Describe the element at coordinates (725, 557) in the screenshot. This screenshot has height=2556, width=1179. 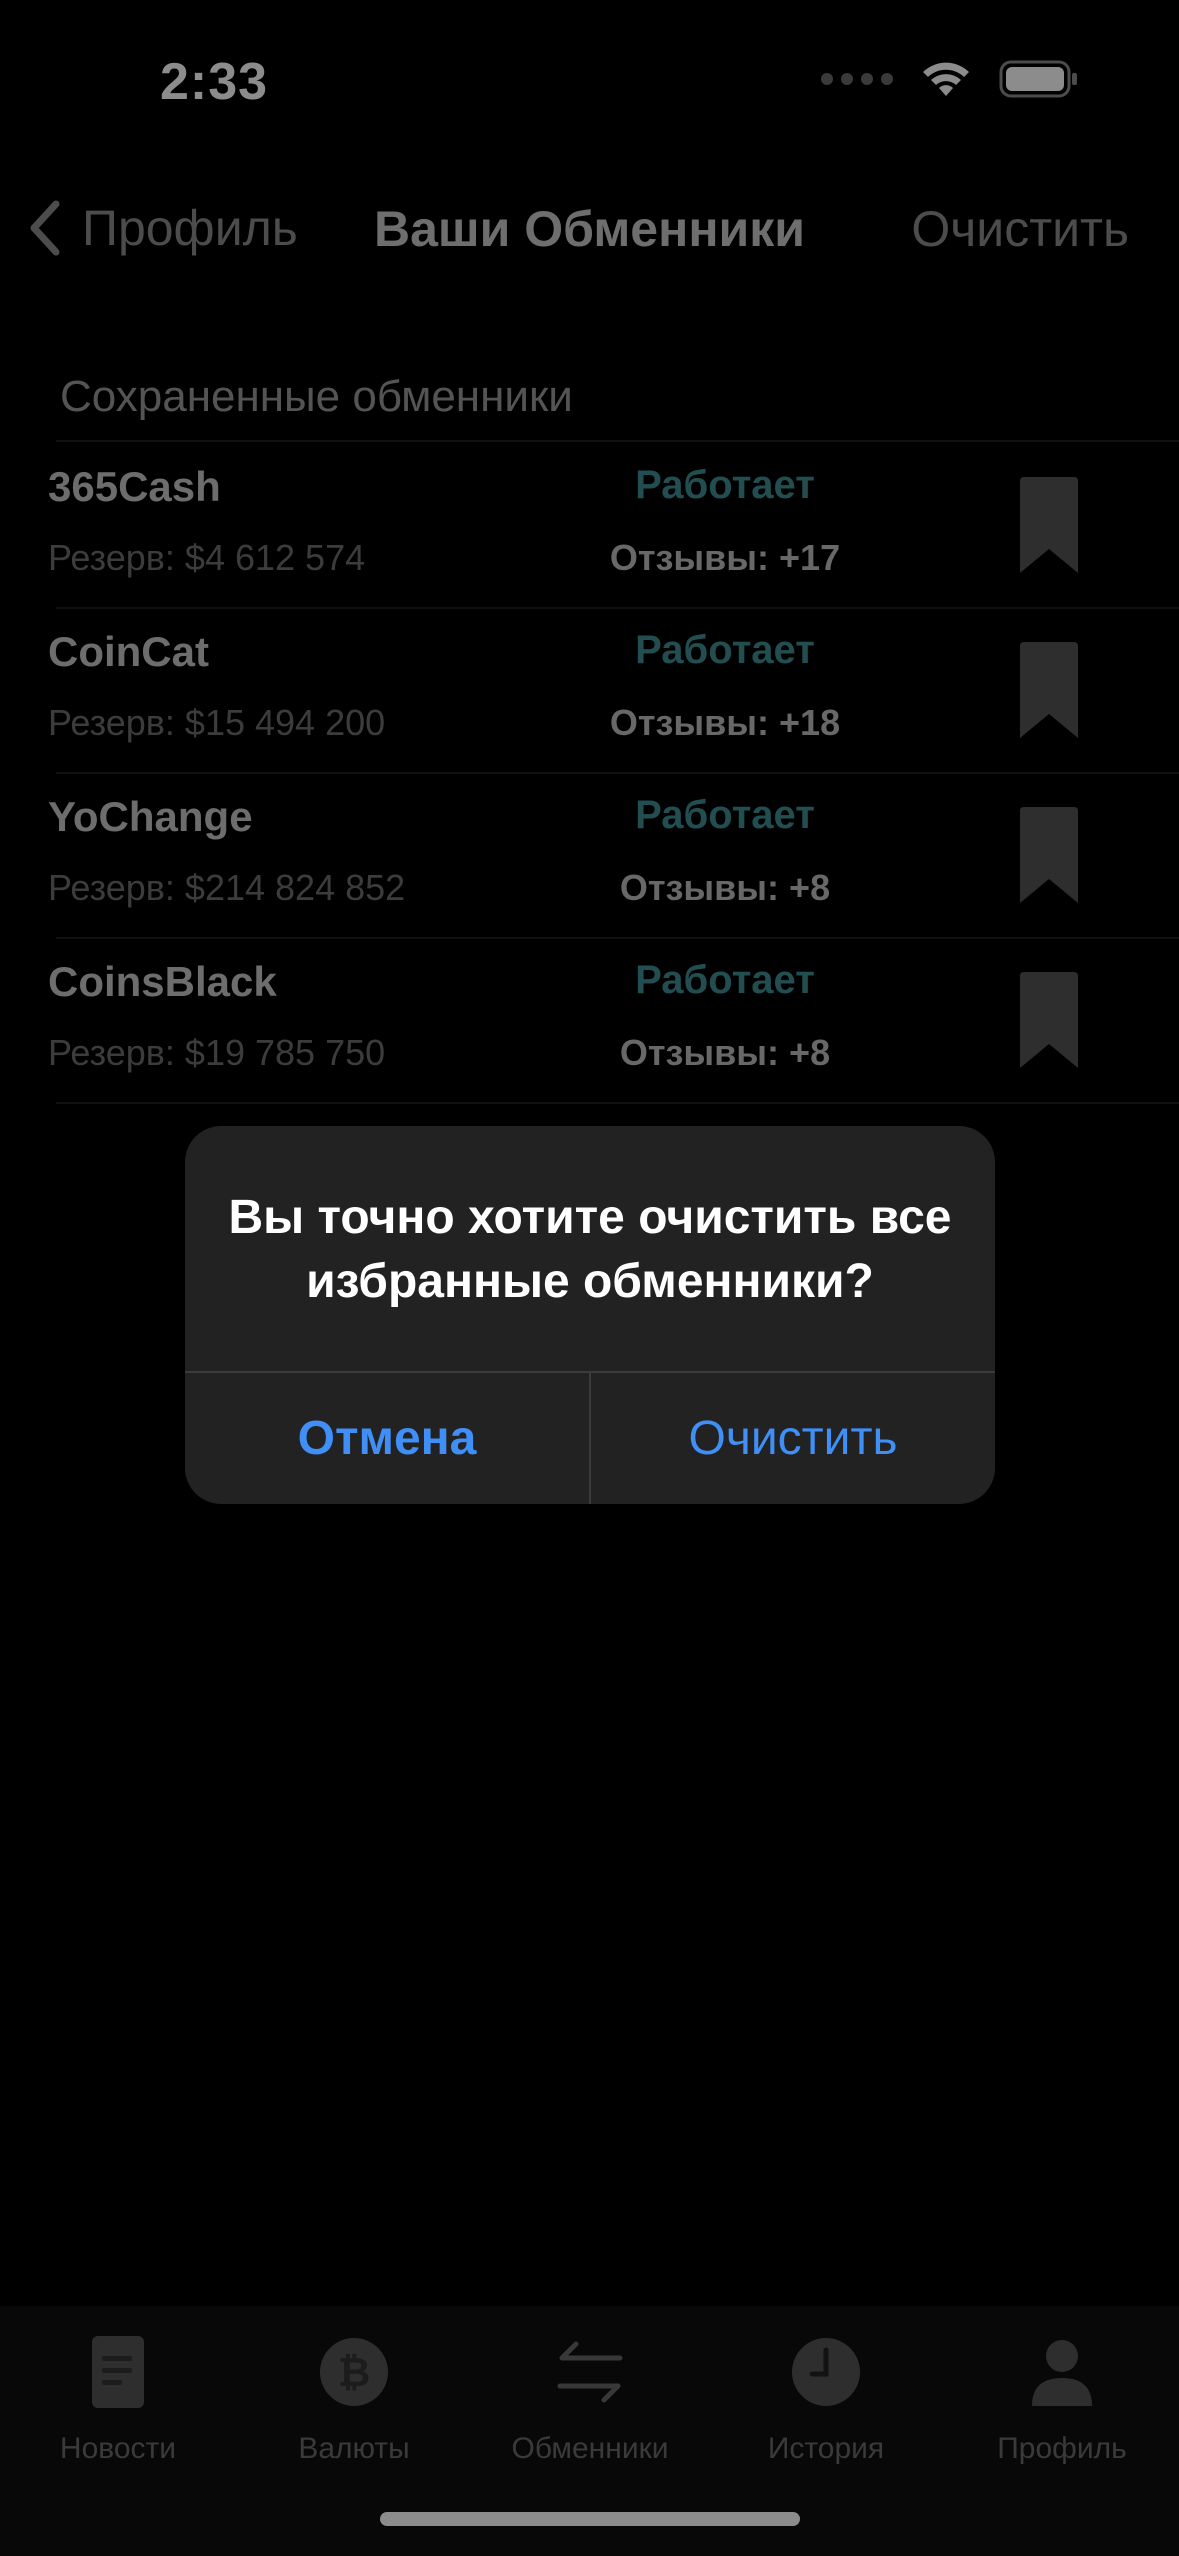
I see `reviews-count: Отзывы: +17` at that location.